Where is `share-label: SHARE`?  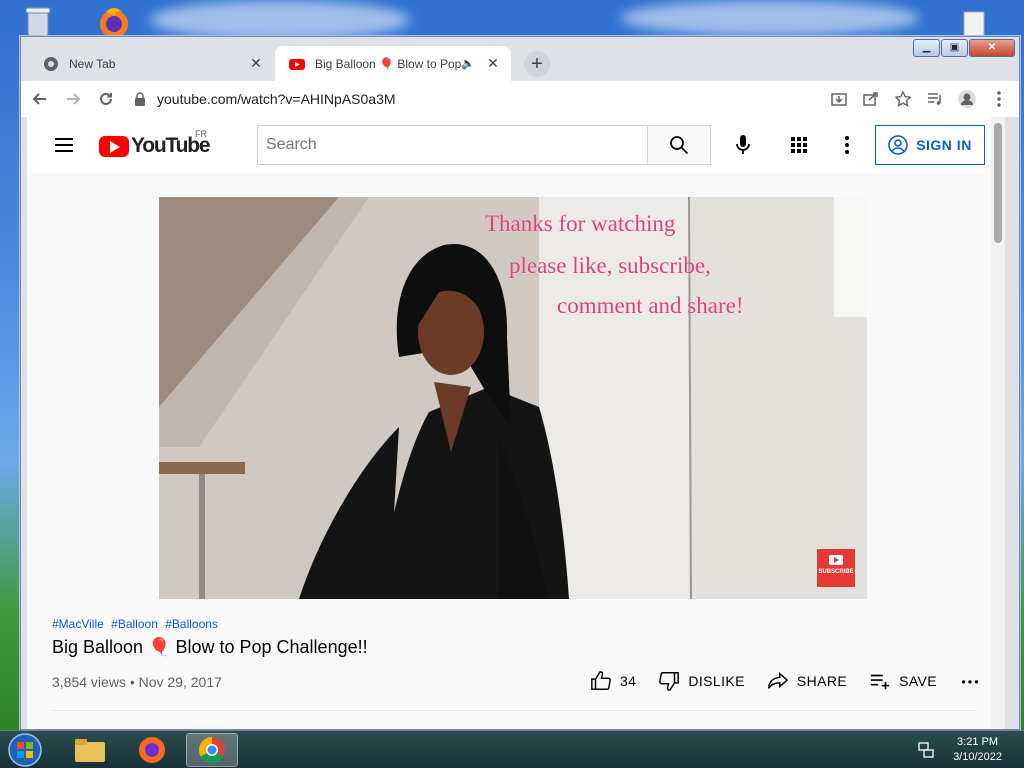 share-label: SHARE is located at coordinates (822, 681).